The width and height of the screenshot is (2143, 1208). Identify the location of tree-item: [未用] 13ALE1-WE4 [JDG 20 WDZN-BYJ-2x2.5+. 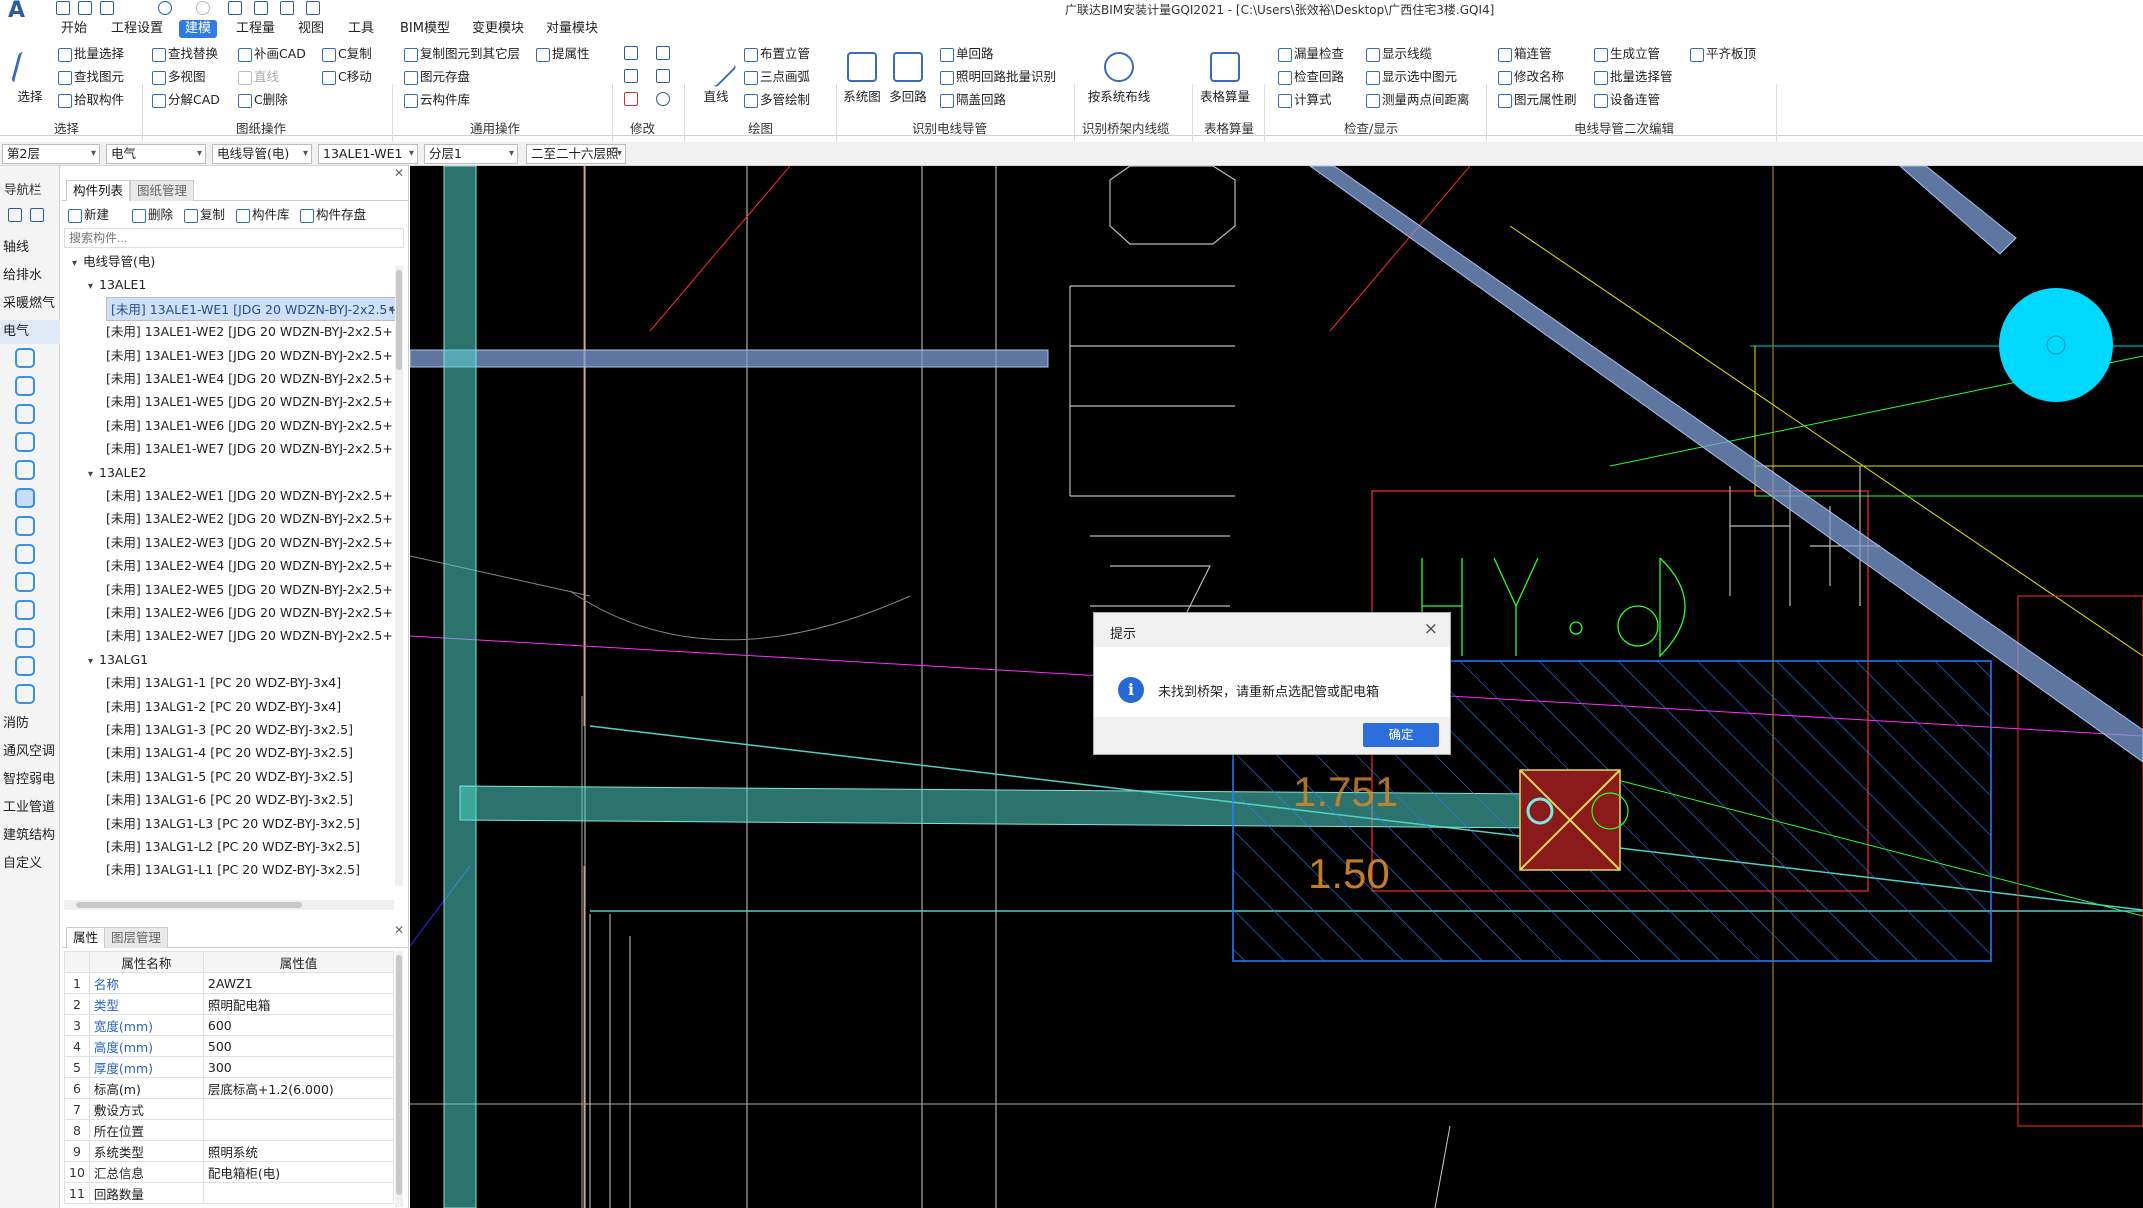
(249, 379).